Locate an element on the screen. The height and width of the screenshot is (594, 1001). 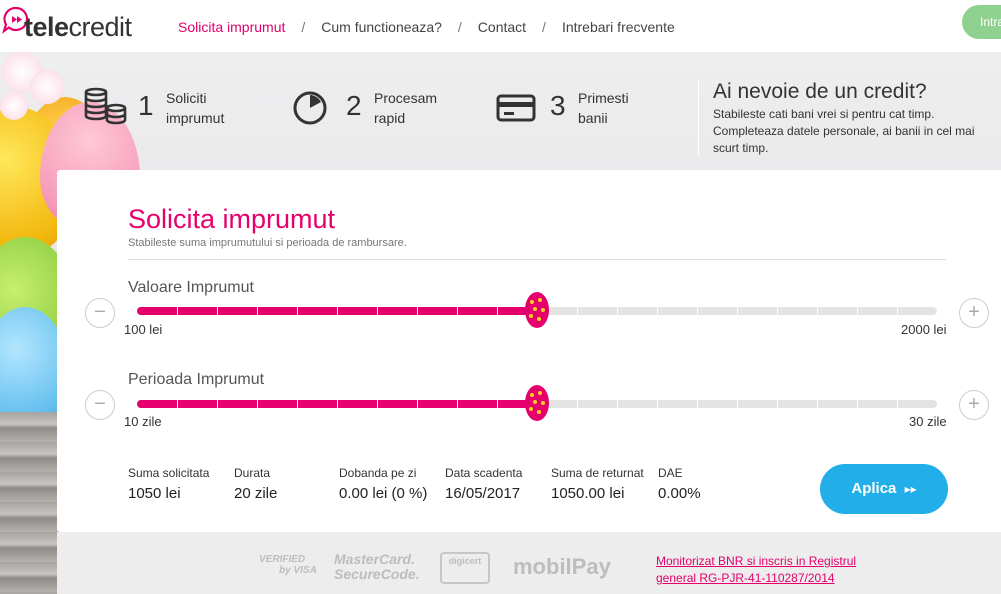
promo-divider is located at coordinates (698, 118).